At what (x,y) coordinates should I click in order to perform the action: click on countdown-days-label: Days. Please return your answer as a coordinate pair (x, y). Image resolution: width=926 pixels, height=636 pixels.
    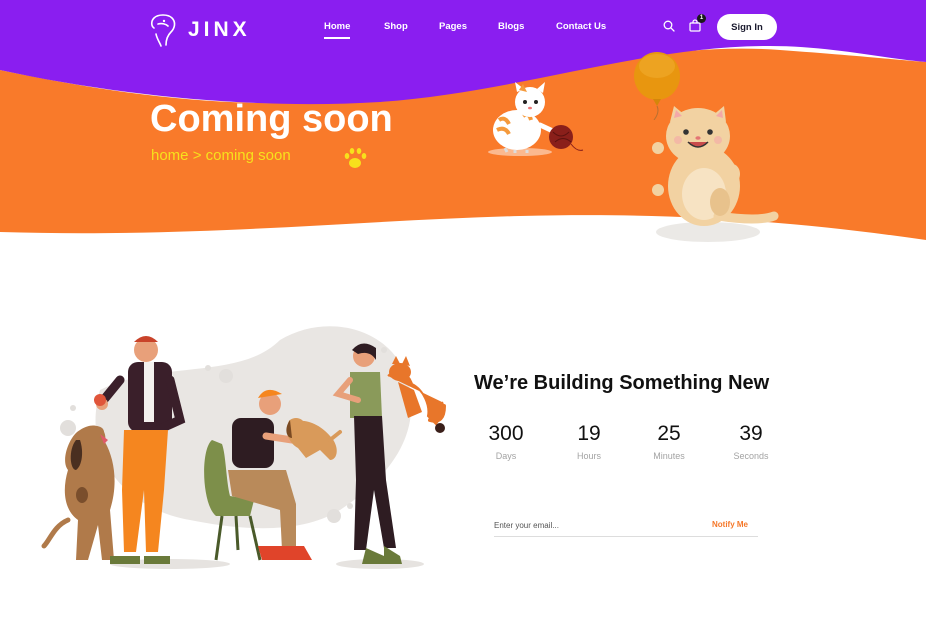
    Looking at the image, I should click on (506, 456).